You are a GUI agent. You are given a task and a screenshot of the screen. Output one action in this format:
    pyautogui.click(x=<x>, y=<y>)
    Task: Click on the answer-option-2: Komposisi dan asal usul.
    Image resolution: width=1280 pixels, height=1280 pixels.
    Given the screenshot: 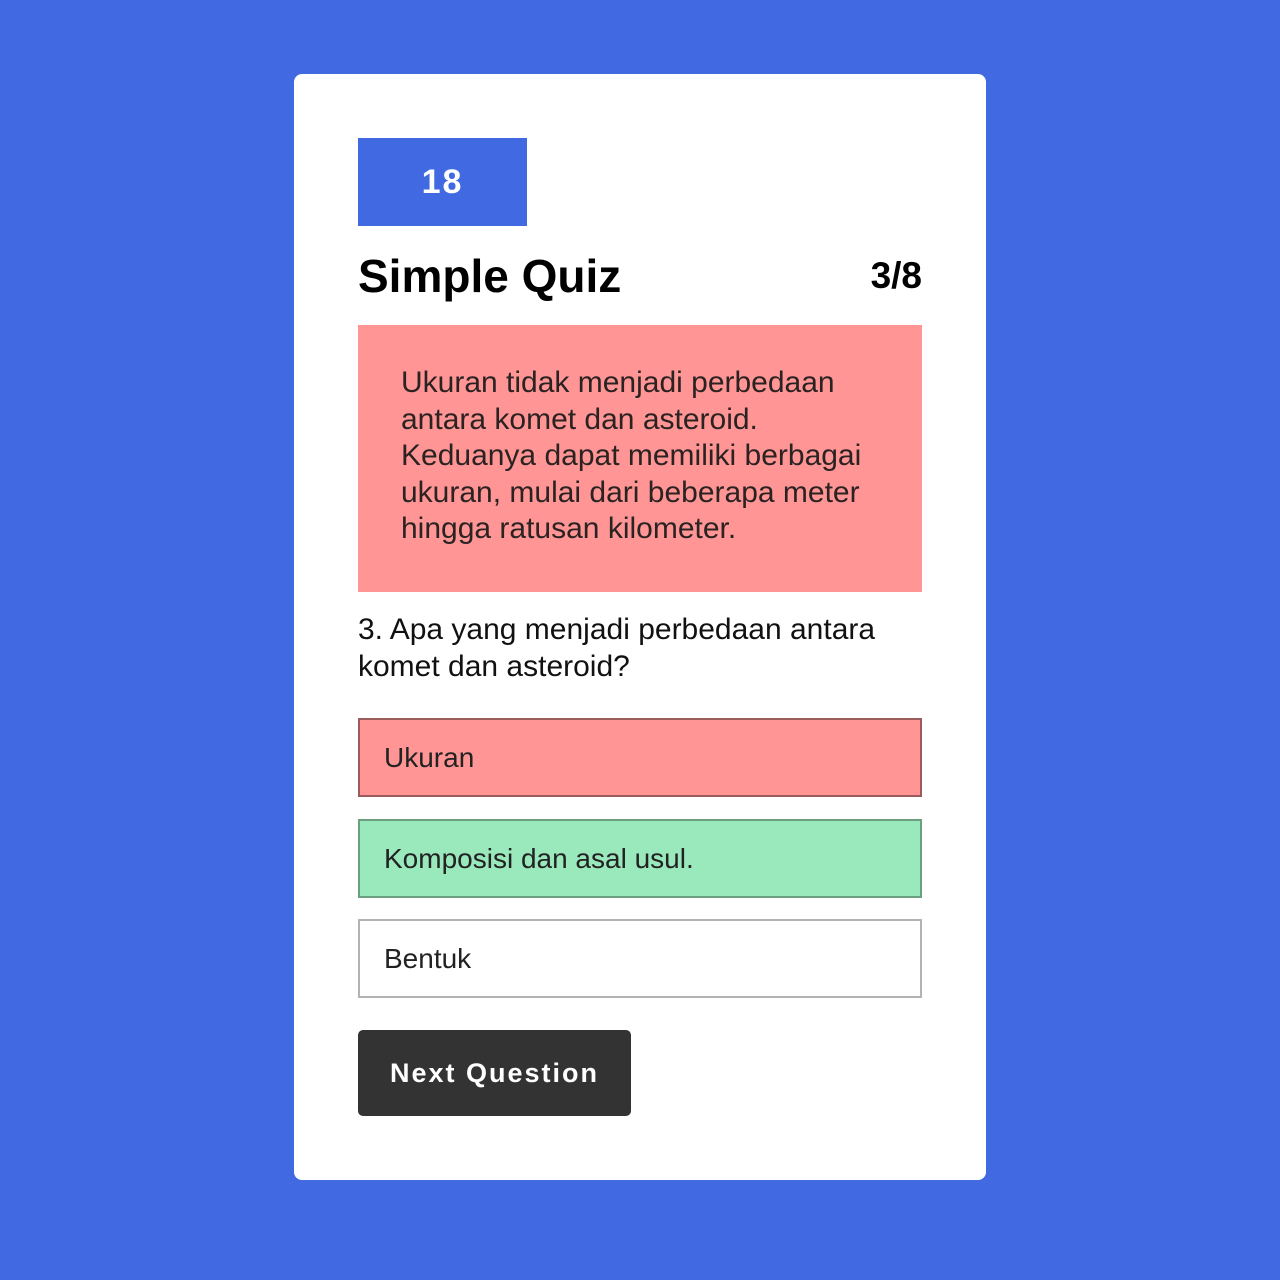 What is the action you would take?
    pyautogui.click(x=640, y=858)
    